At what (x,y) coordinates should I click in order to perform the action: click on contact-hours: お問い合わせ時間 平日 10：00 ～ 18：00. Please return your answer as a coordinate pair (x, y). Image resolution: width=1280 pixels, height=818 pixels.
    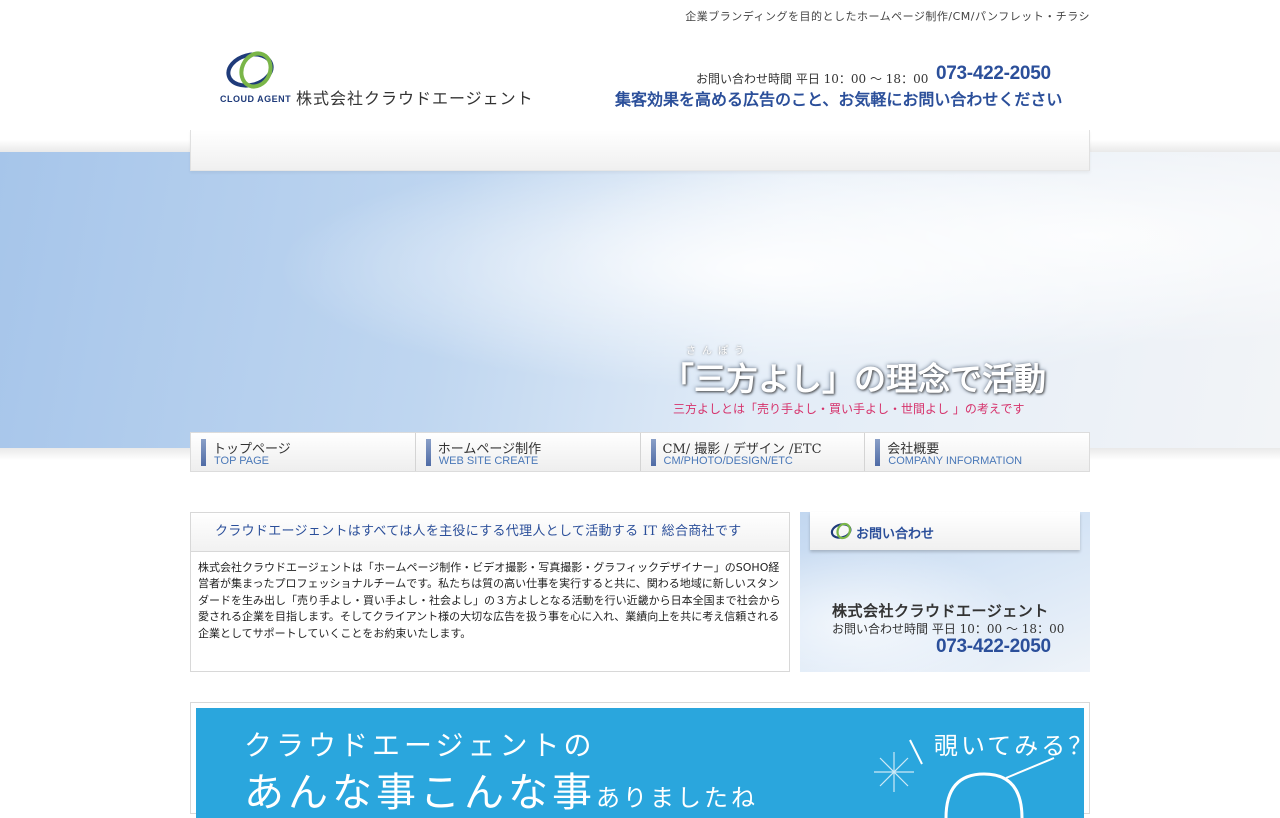
    Looking at the image, I should click on (812, 79).